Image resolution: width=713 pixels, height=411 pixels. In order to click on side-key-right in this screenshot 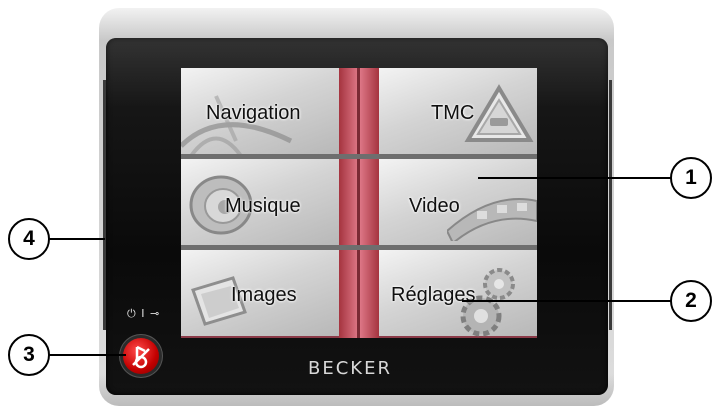, I will do `click(610, 205)`.